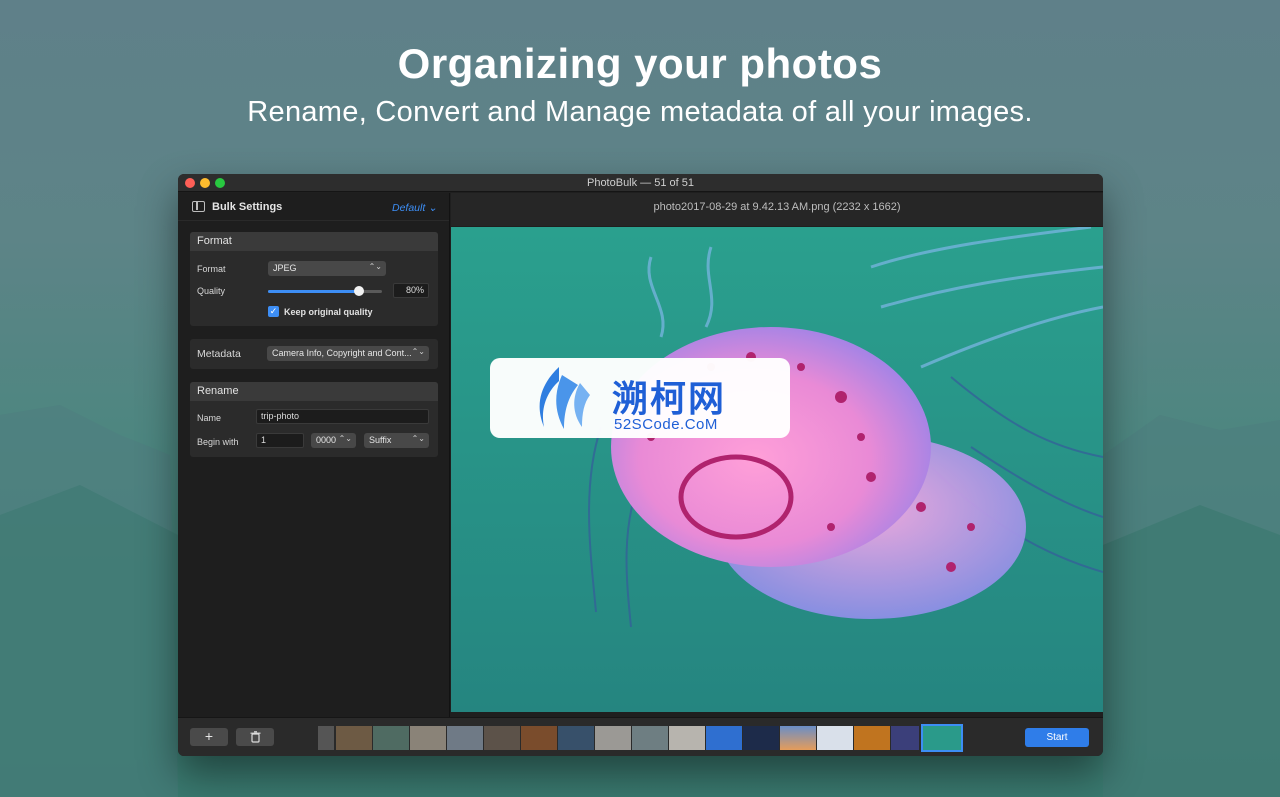 This screenshot has height=797, width=1280. What do you see at coordinates (219, 354) in the screenshot?
I see `metadata-label: Metadata` at bounding box center [219, 354].